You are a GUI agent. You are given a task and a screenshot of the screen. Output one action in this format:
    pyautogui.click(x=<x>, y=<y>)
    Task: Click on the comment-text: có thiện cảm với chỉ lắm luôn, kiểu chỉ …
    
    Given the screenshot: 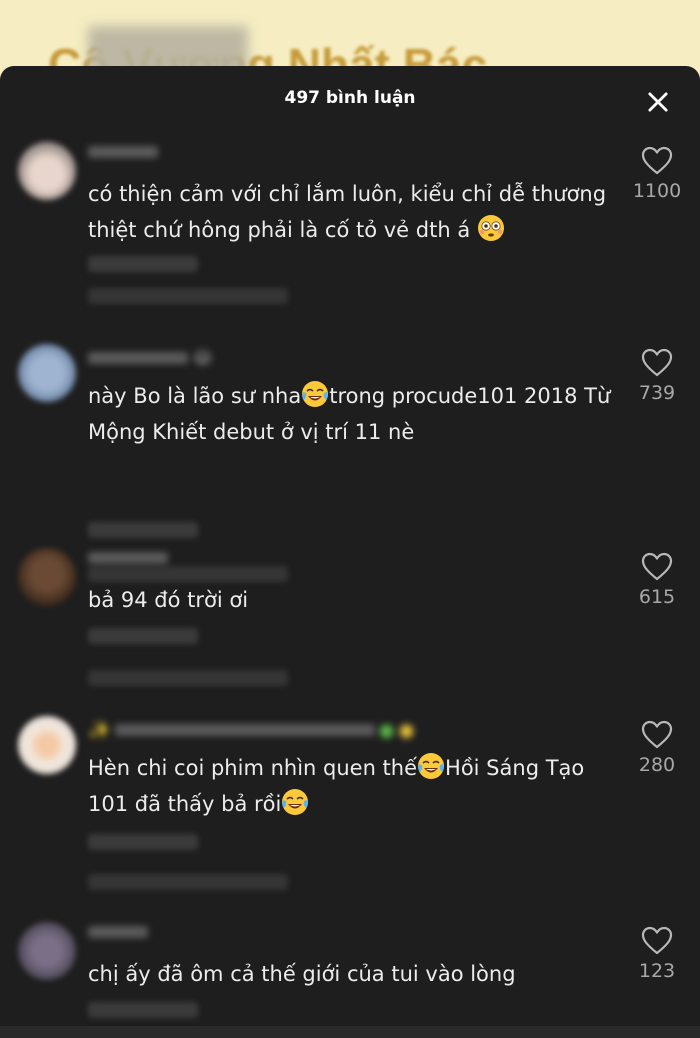 What is the action you would take?
    pyautogui.click(x=353, y=212)
    